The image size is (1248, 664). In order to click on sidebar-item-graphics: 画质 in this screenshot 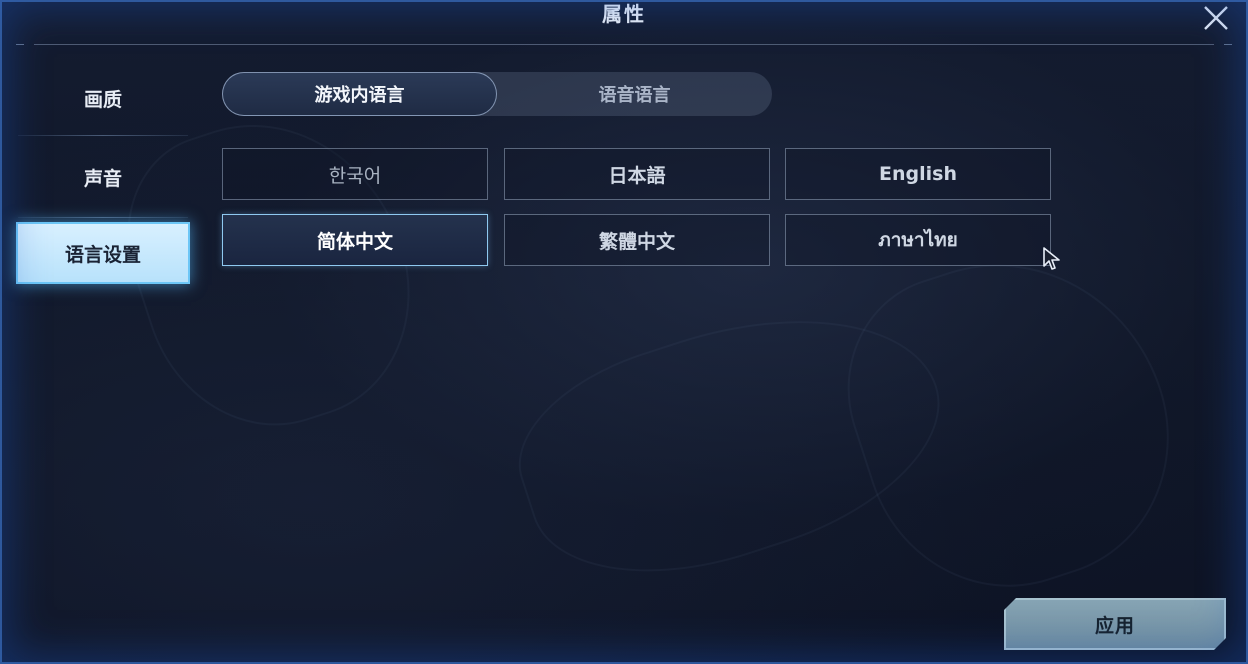, I will do `click(103, 98)`.